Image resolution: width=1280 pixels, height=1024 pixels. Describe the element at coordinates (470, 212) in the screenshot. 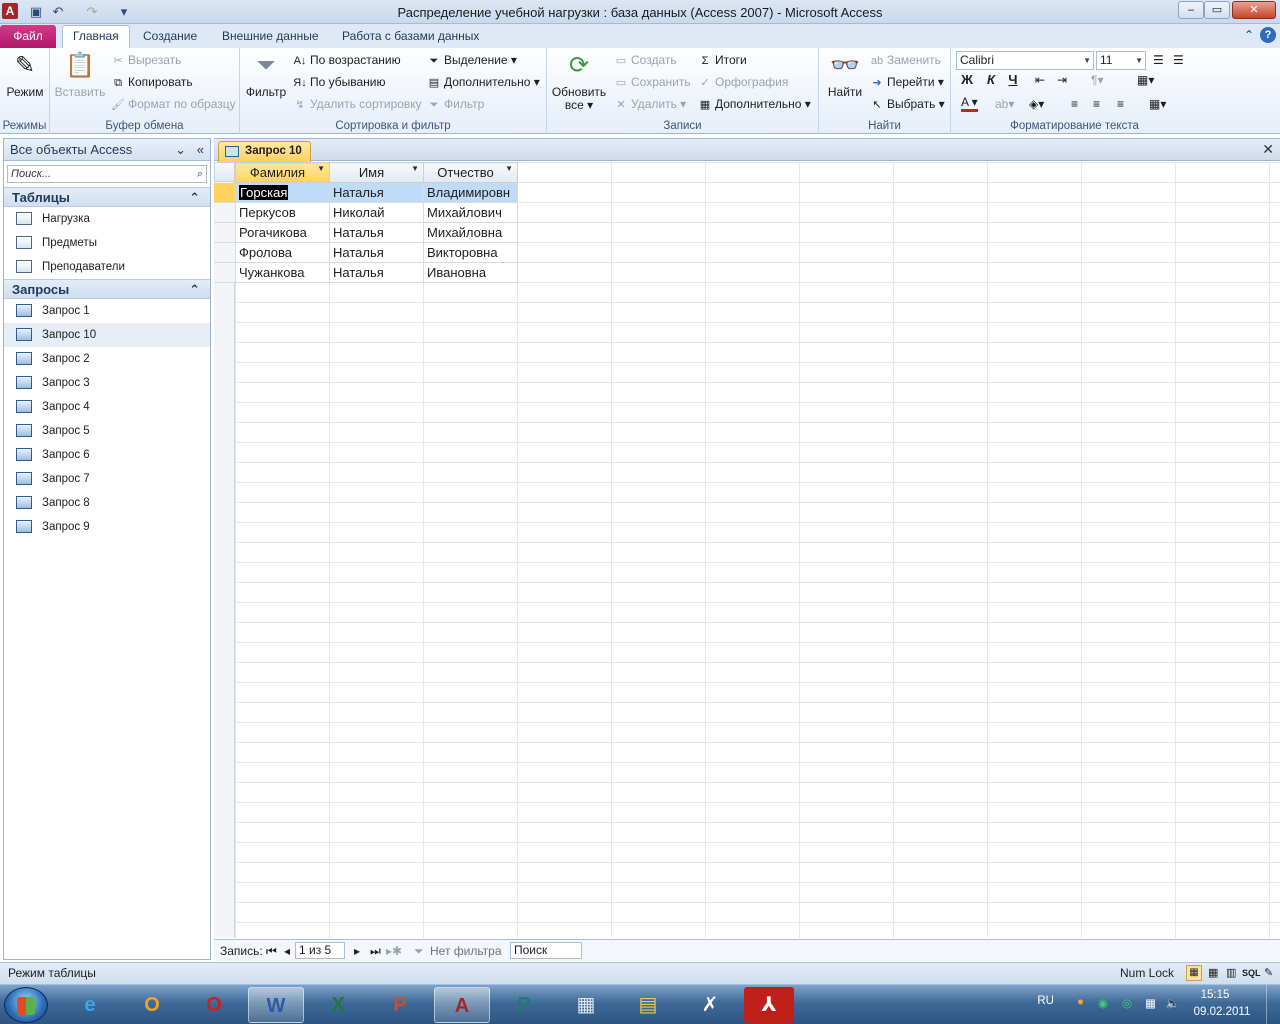

I see `table-cell: Михайлович` at that location.